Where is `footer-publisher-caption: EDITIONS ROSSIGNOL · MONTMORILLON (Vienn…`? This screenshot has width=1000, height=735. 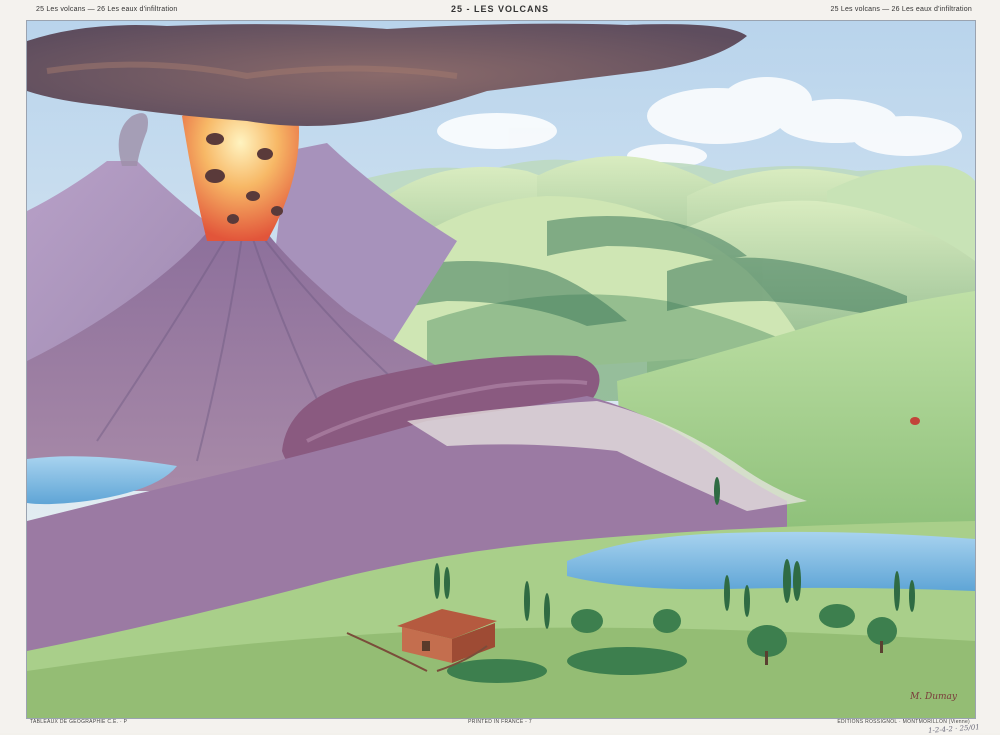 footer-publisher-caption: EDITIONS ROSSIGNOL · MONTMORILLON (Vienn… is located at coordinates (903, 722).